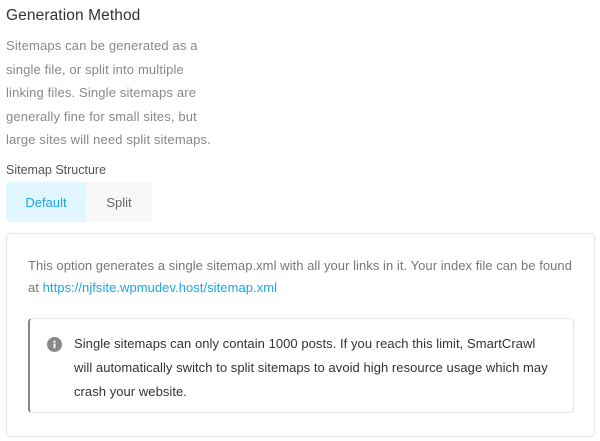 This screenshot has width=600, height=441. What do you see at coordinates (119, 202) in the screenshot?
I see `tab-split: Split` at bounding box center [119, 202].